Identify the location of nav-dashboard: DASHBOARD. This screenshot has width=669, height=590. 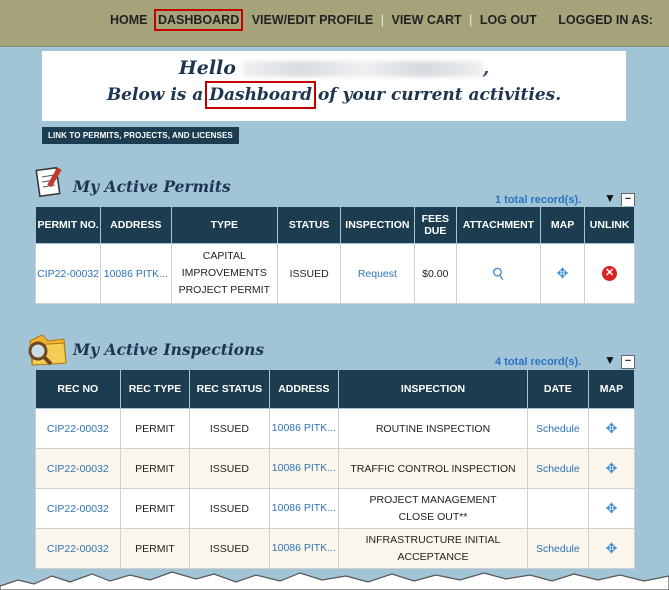
(198, 20).